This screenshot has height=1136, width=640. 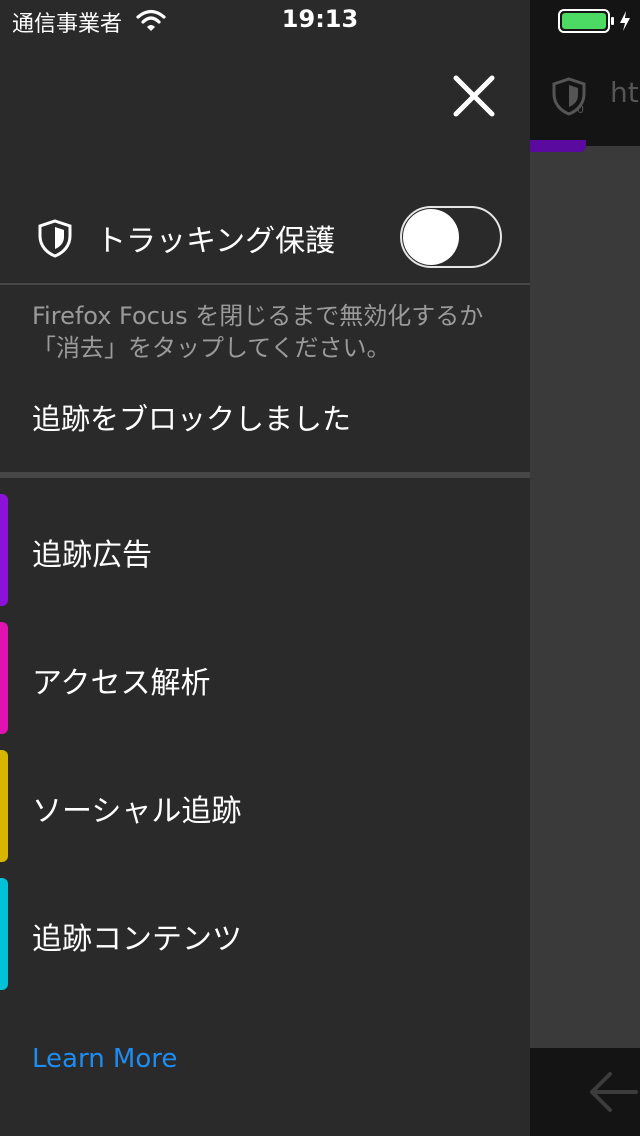 I want to click on carrier-name: 通信事業者, so click(x=67, y=24).